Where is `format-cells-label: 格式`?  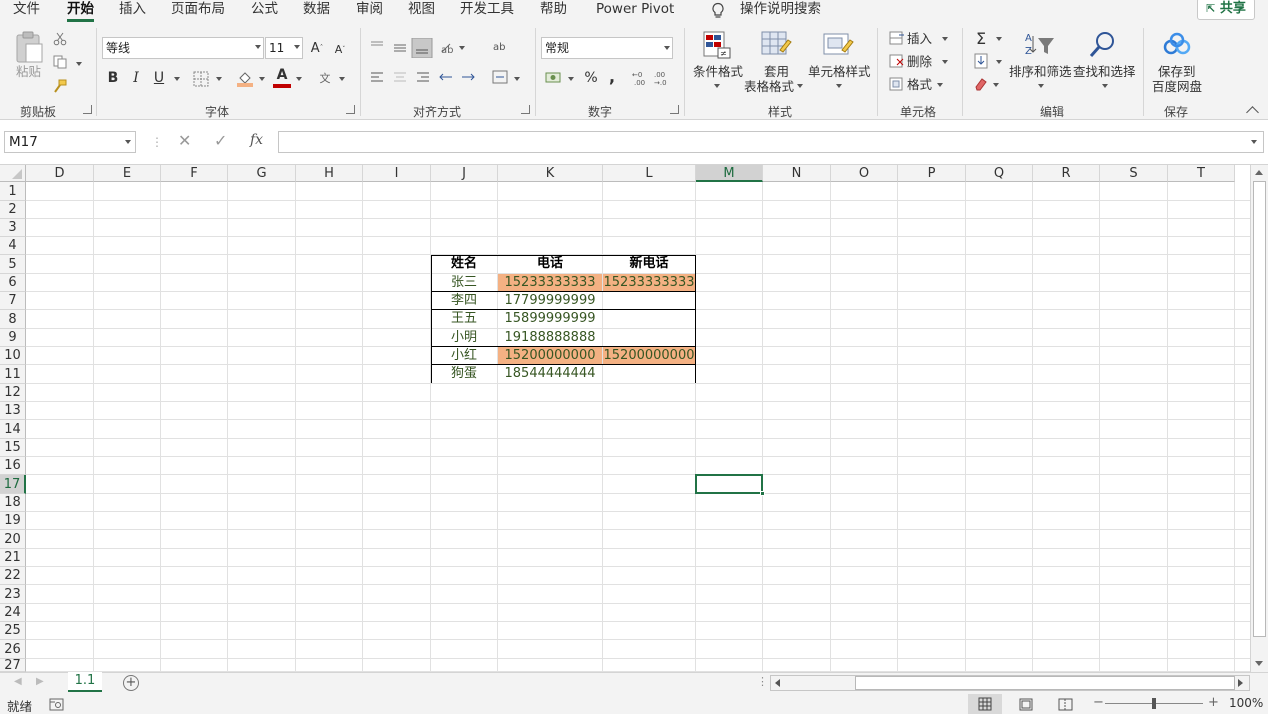 format-cells-label: 格式 is located at coordinates (919, 84).